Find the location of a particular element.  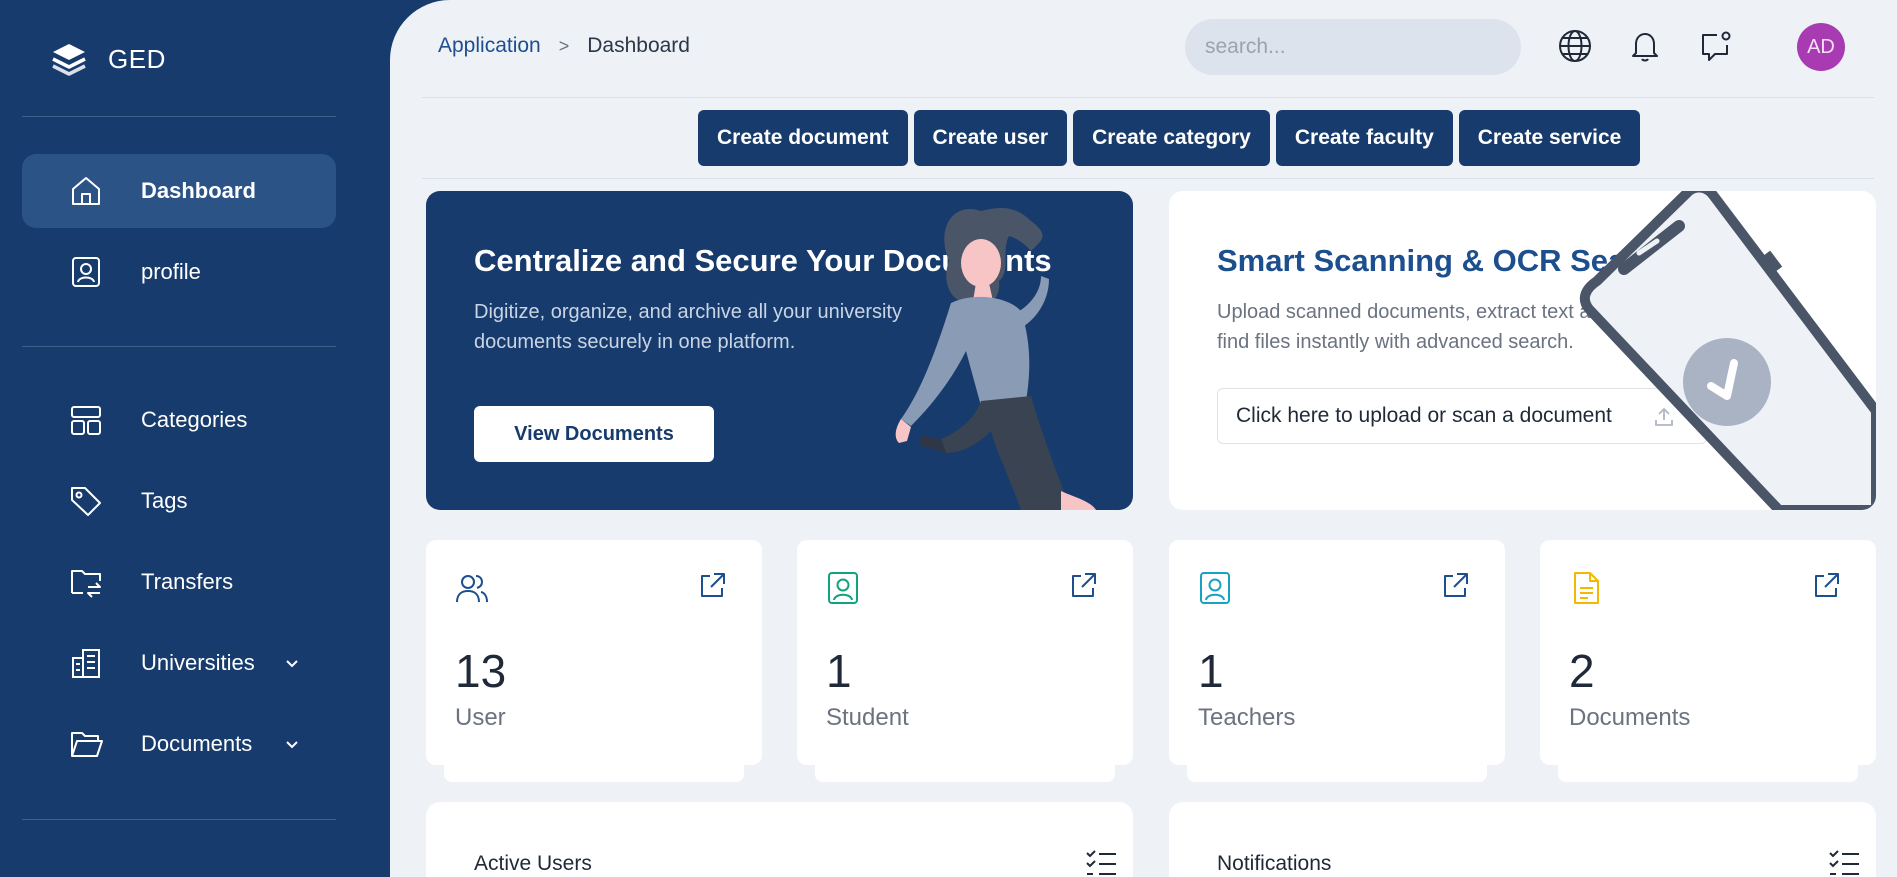

stat-card-student: 1 Student is located at coordinates (965, 652).